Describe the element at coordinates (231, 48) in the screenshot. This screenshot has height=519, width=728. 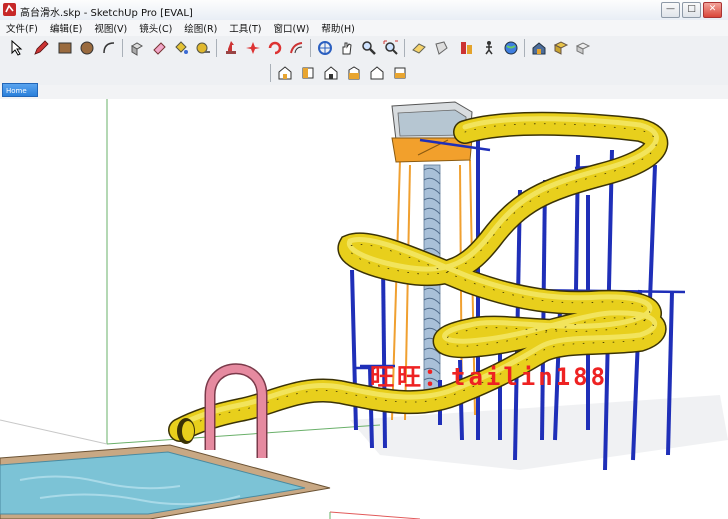
I see `move-icon` at that location.